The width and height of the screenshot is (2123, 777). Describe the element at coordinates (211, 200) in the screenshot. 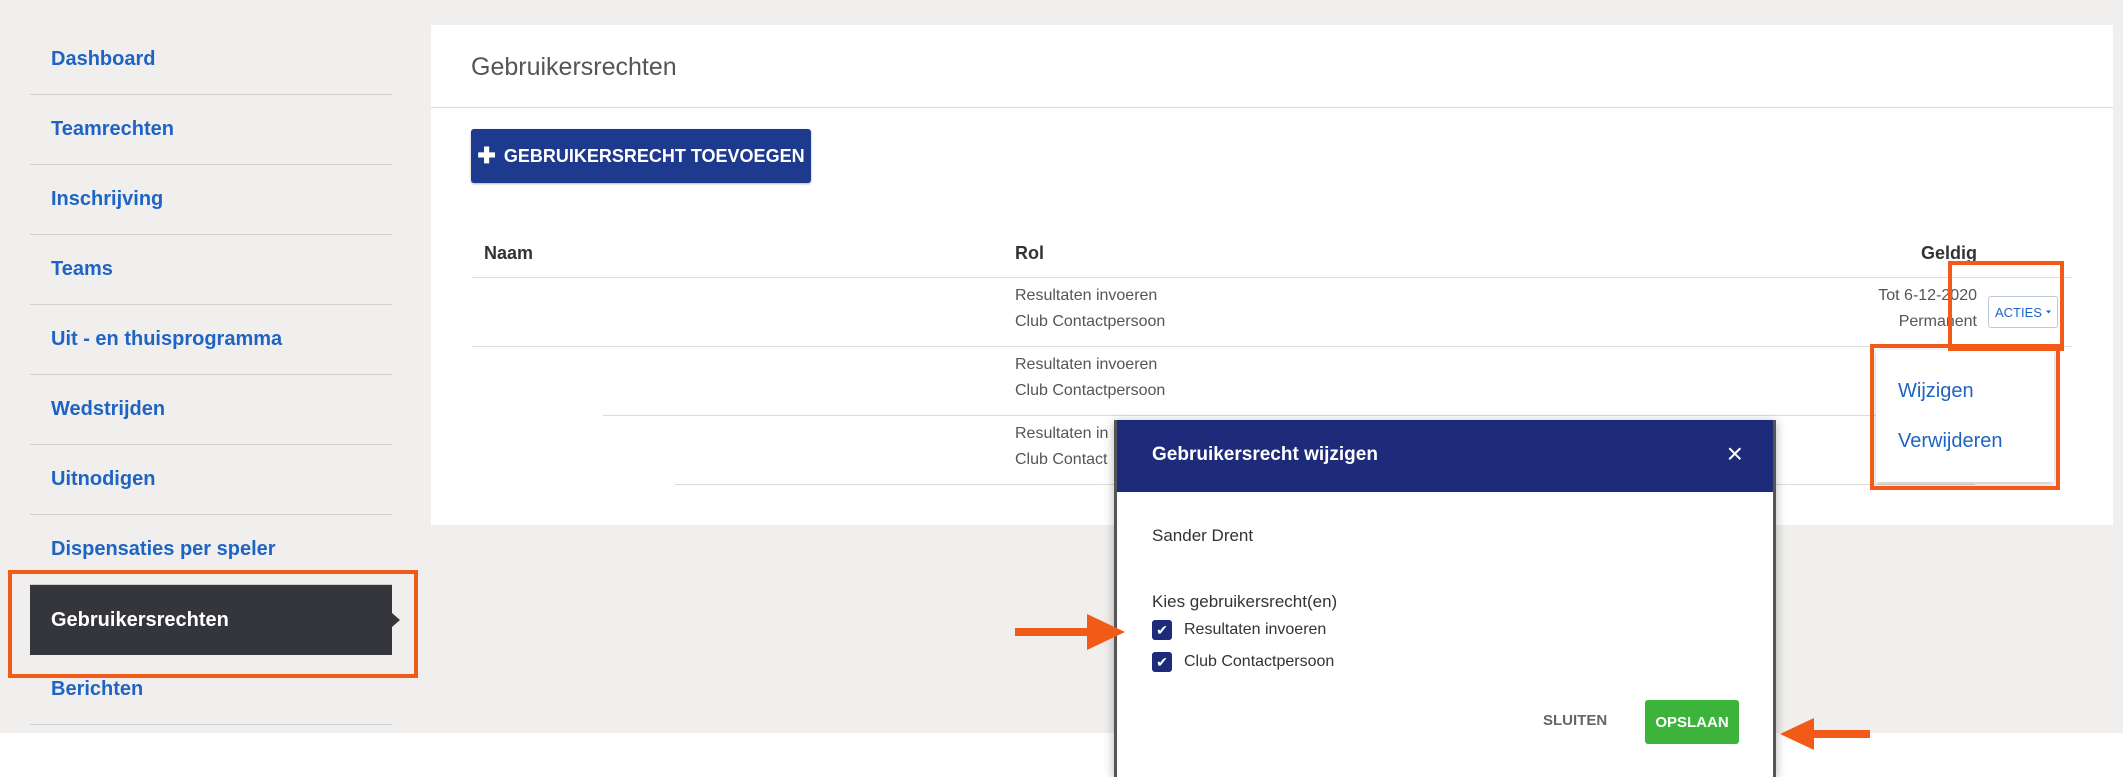

I see `sidebar-item-inschrijving: Inschrijving` at that location.